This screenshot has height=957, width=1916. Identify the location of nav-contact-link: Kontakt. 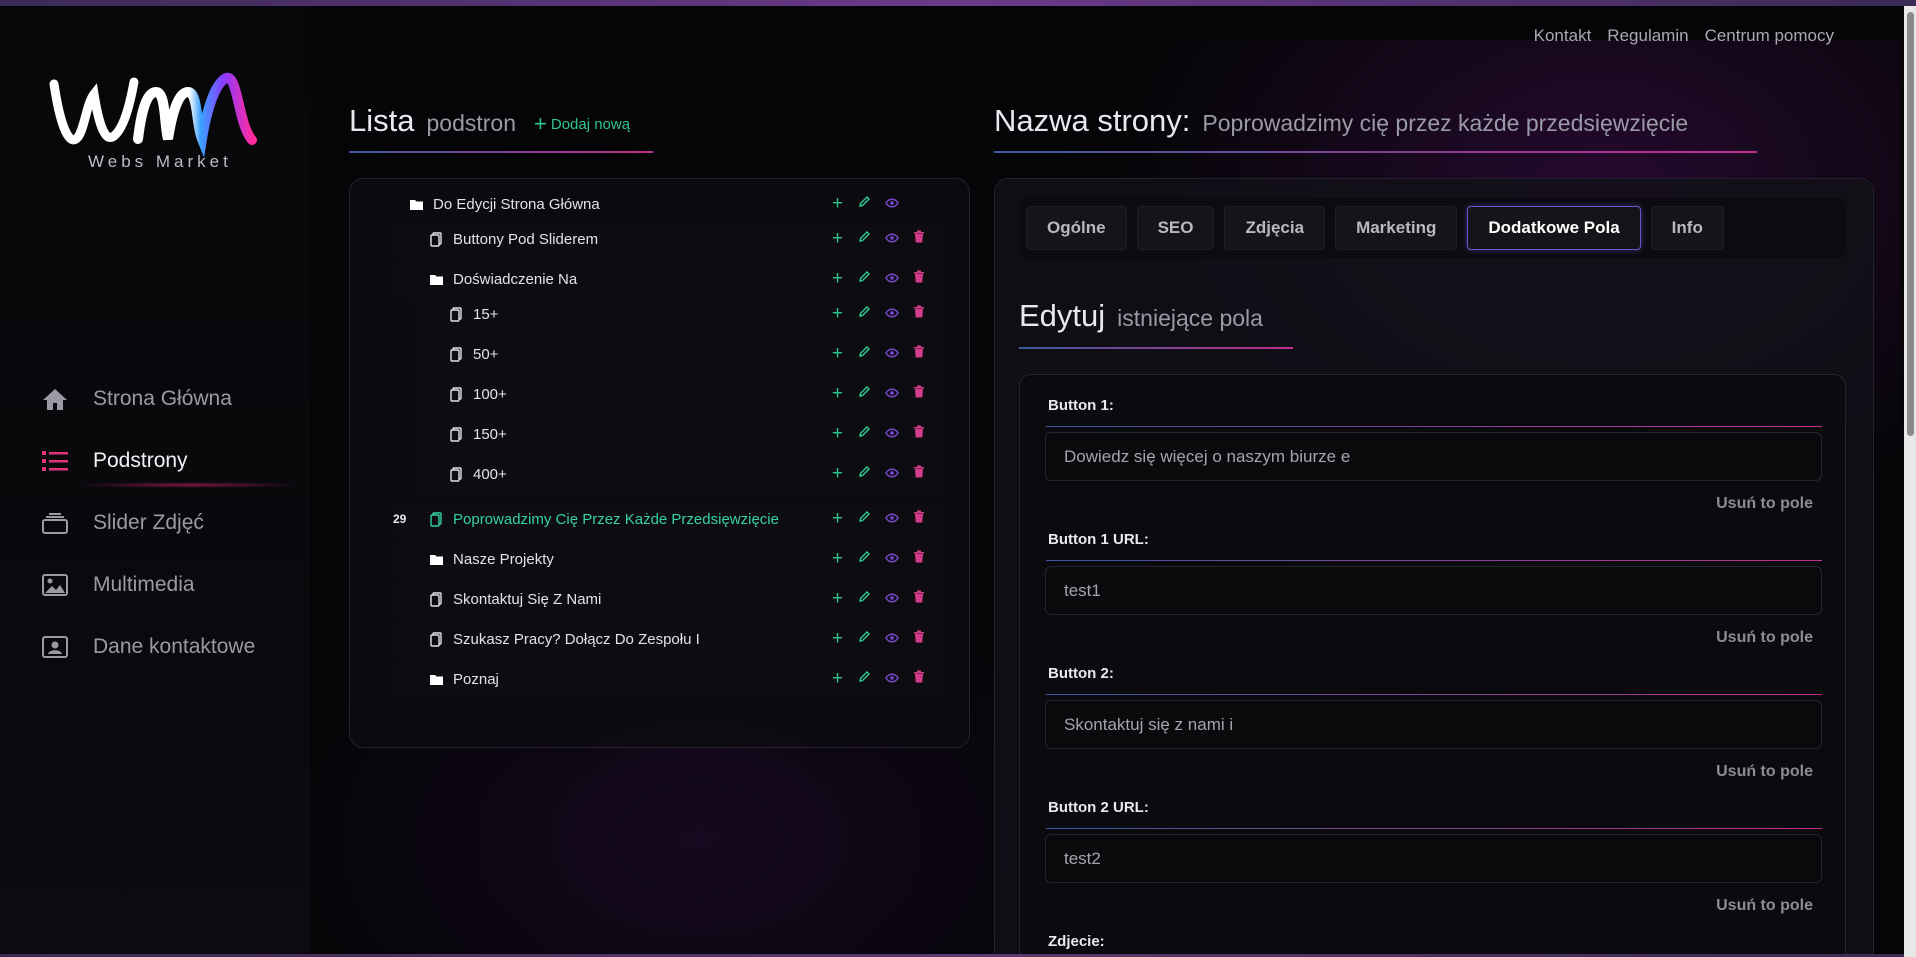
(1563, 36).